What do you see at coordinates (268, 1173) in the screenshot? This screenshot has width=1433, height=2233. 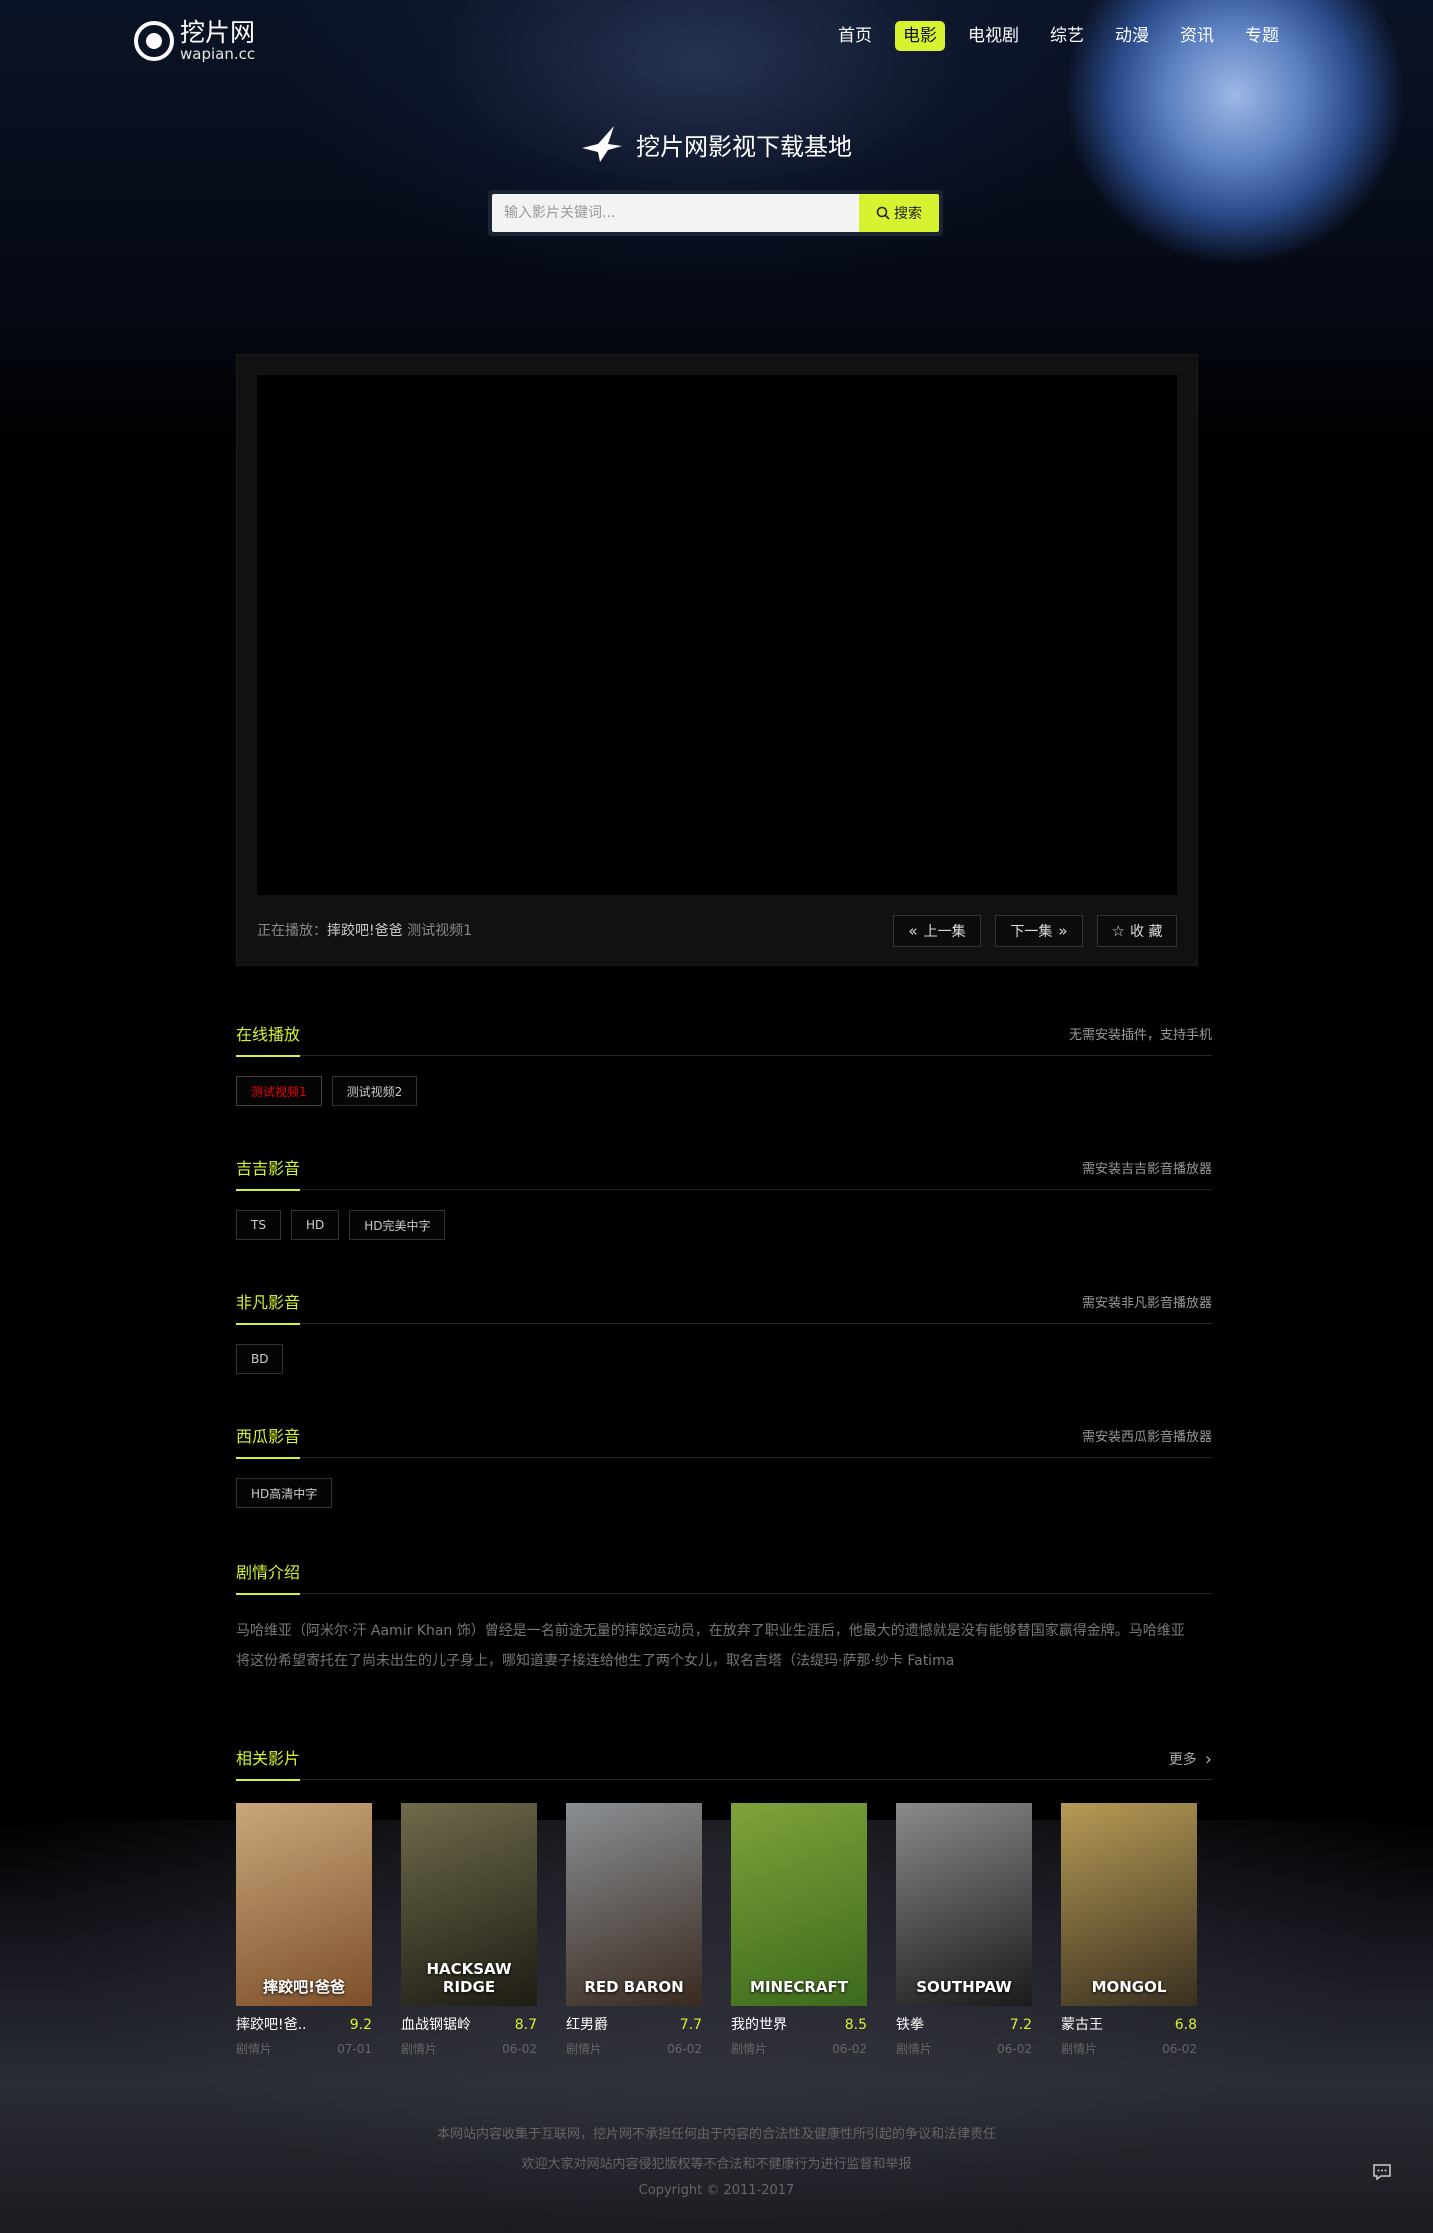 I see `source-title: 吉吉影音` at bounding box center [268, 1173].